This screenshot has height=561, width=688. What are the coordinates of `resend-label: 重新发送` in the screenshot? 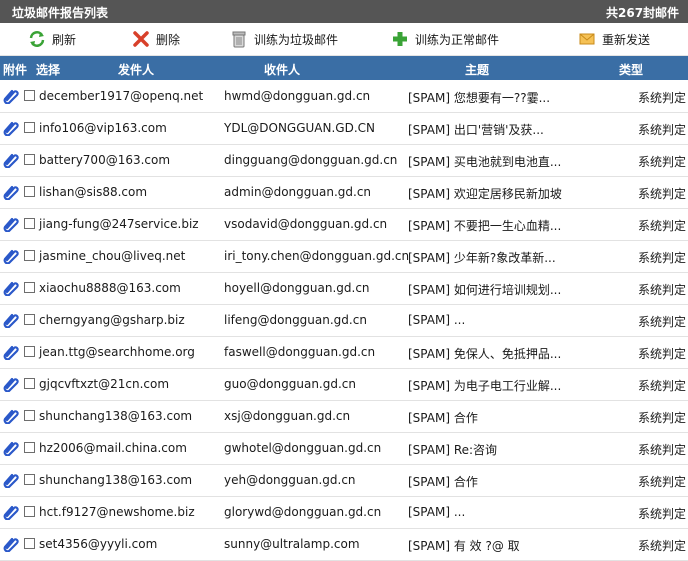 It's located at (626, 39).